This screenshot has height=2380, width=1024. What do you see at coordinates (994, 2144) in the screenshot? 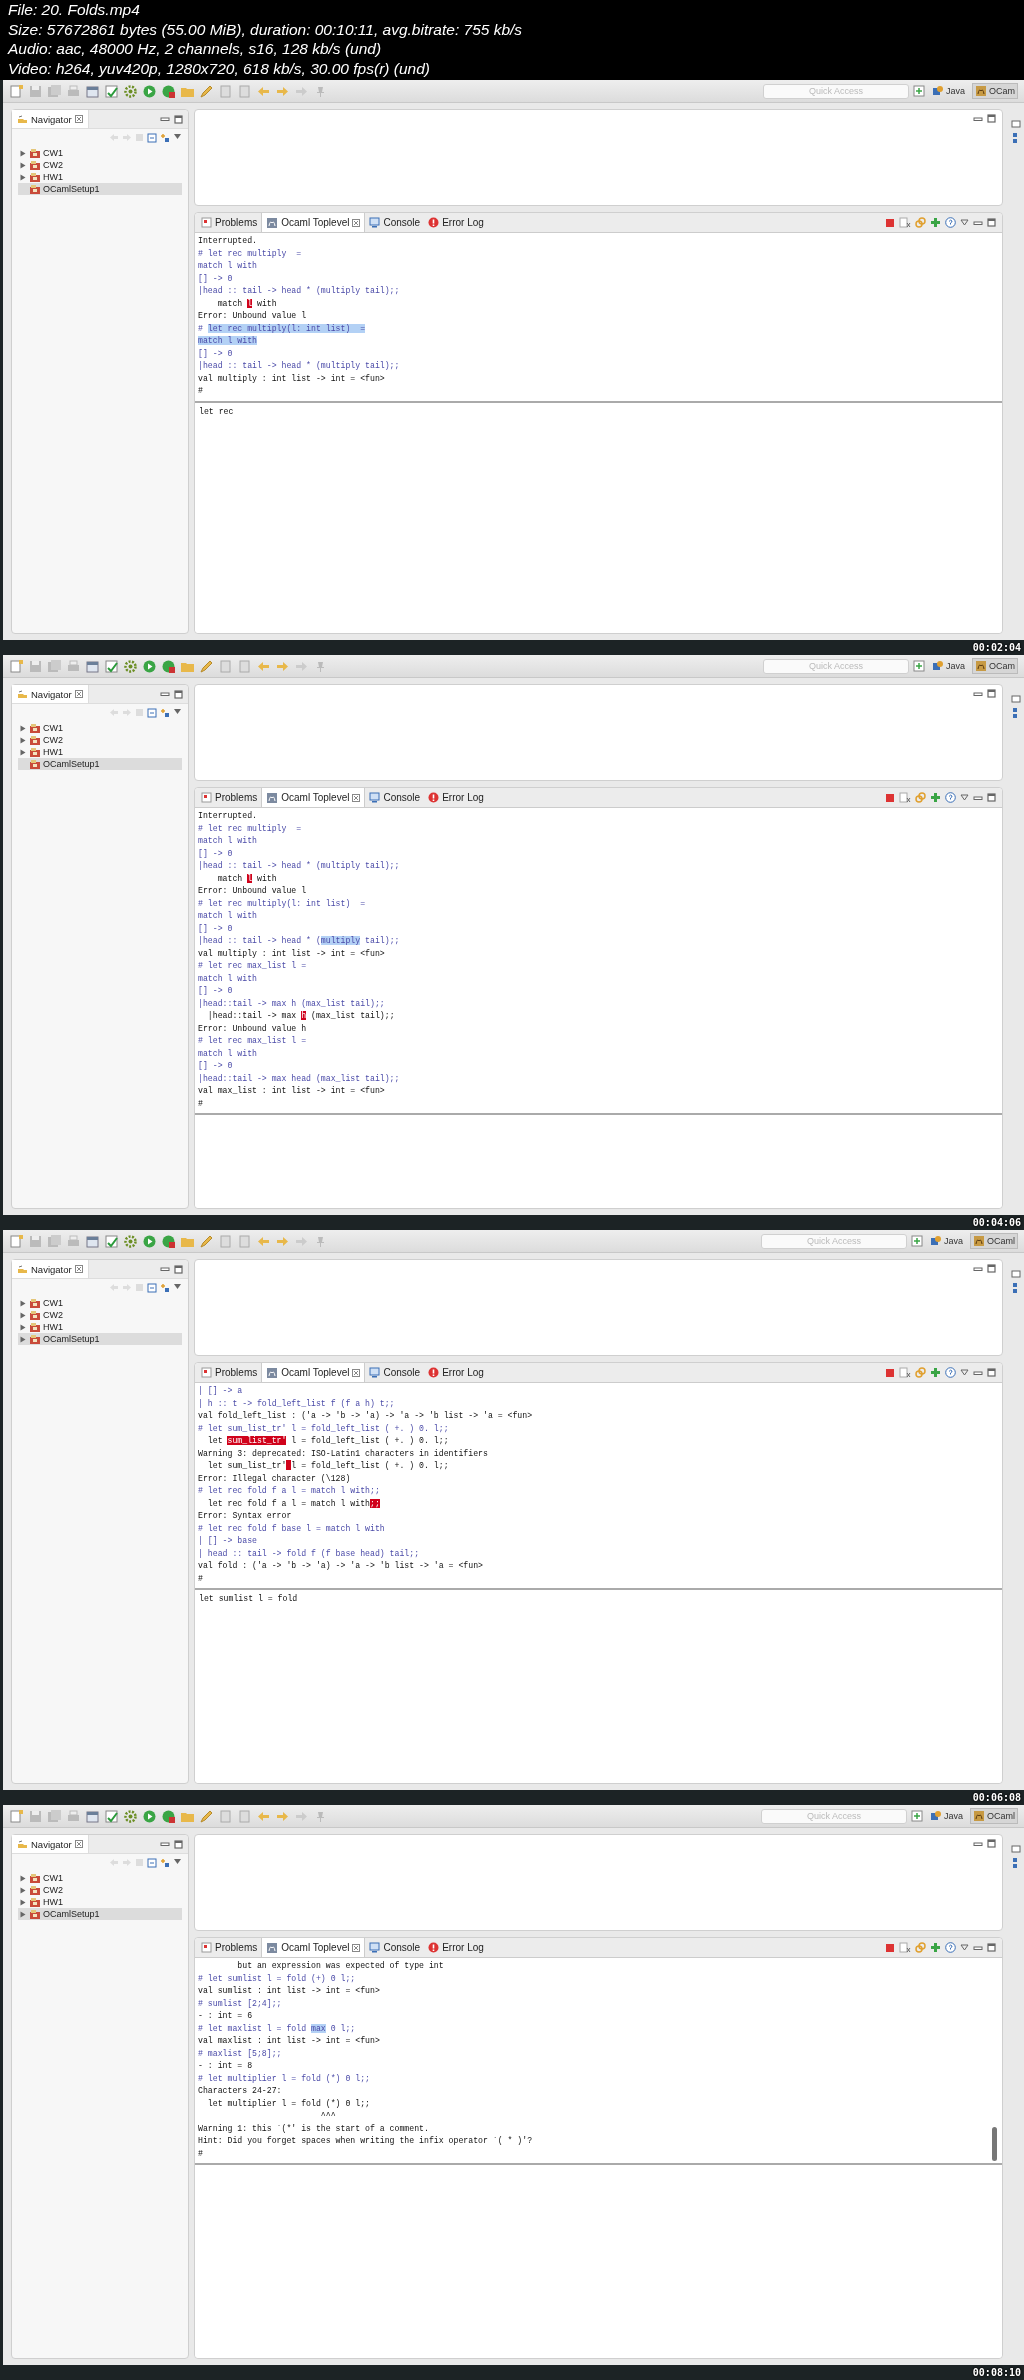
I see `scrollbar-thumb` at bounding box center [994, 2144].